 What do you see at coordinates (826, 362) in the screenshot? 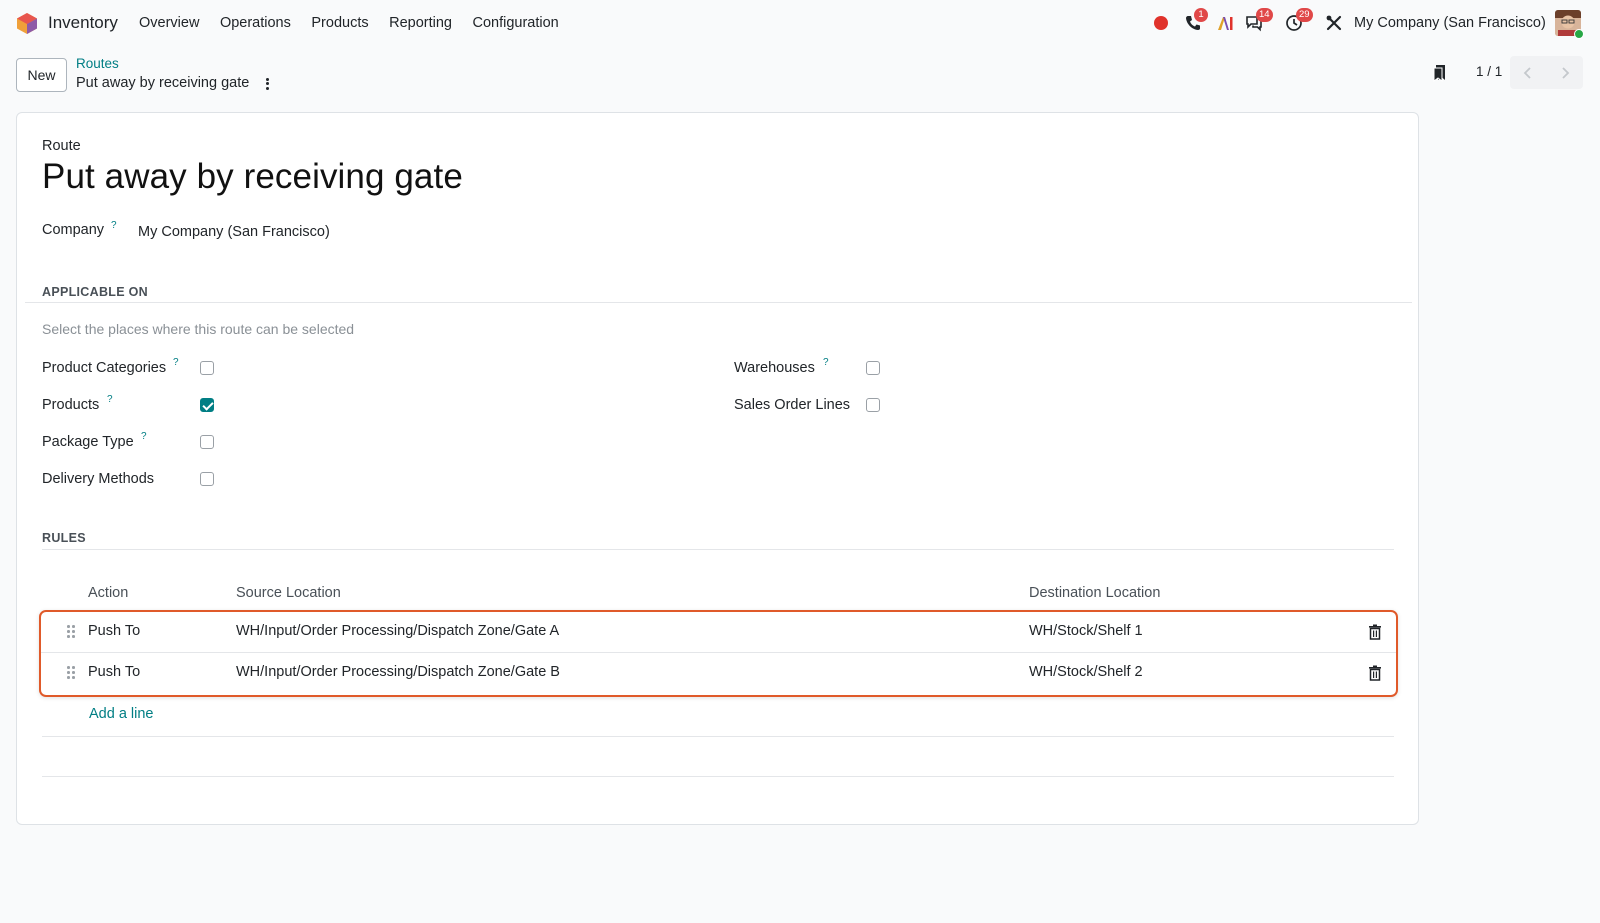
I see `warehouses-help-icon: ?` at bounding box center [826, 362].